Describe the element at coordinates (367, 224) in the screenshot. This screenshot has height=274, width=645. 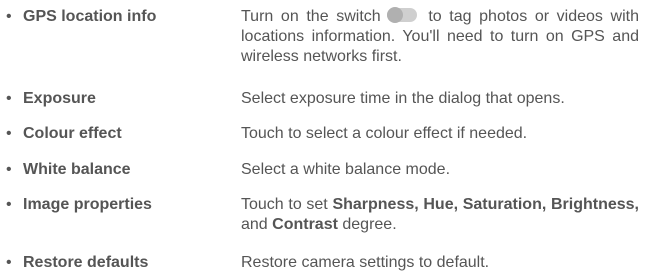
I see `desc-text: degree.` at that location.